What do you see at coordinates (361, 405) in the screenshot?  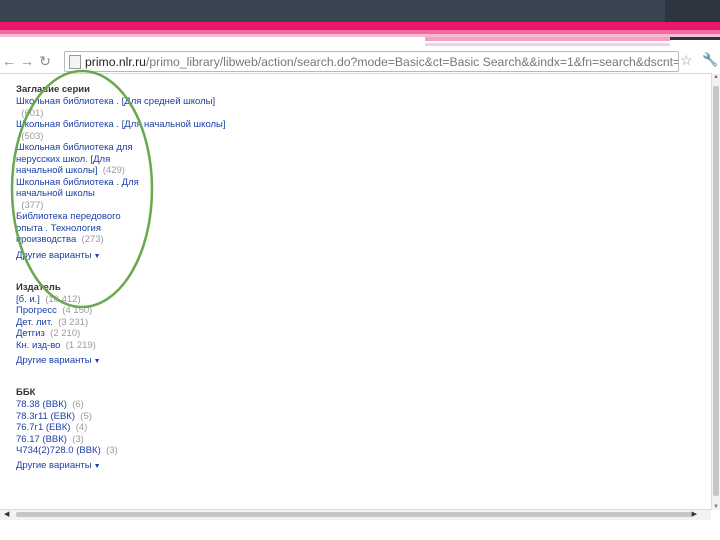 I see `facet-item: 78.38 (ВВК) (6)` at bounding box center [361, 405].